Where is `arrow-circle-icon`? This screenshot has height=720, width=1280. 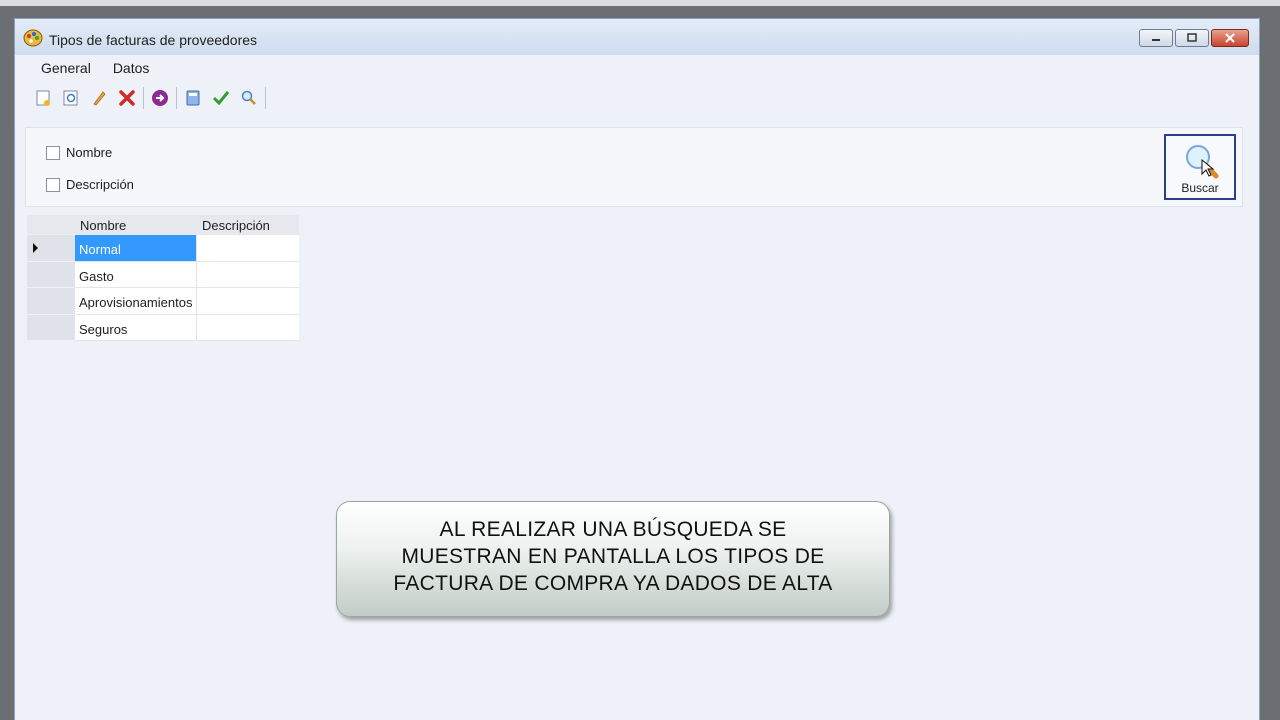
arrow-circle-icon is located at coordinates (160, 98).